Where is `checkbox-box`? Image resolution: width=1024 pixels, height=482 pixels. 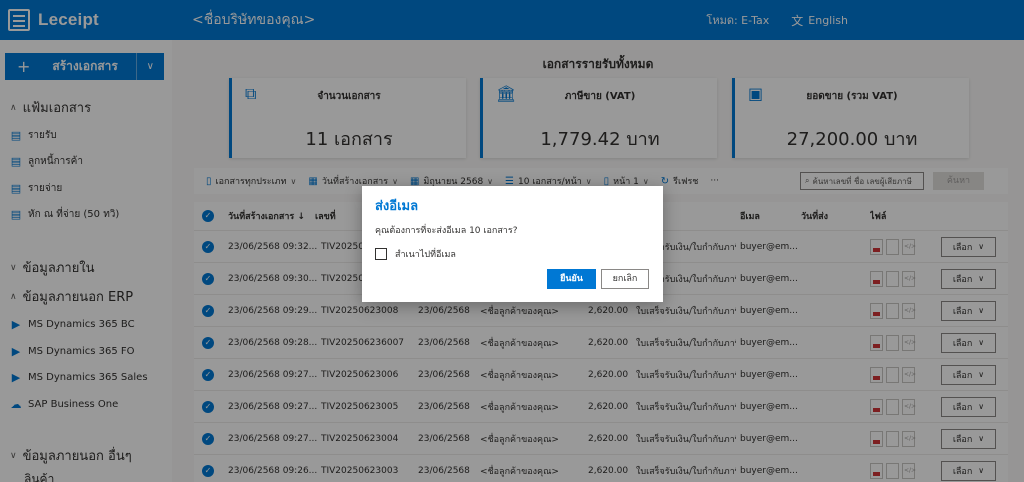 checkbox-box is located at coordinates (381, 254).